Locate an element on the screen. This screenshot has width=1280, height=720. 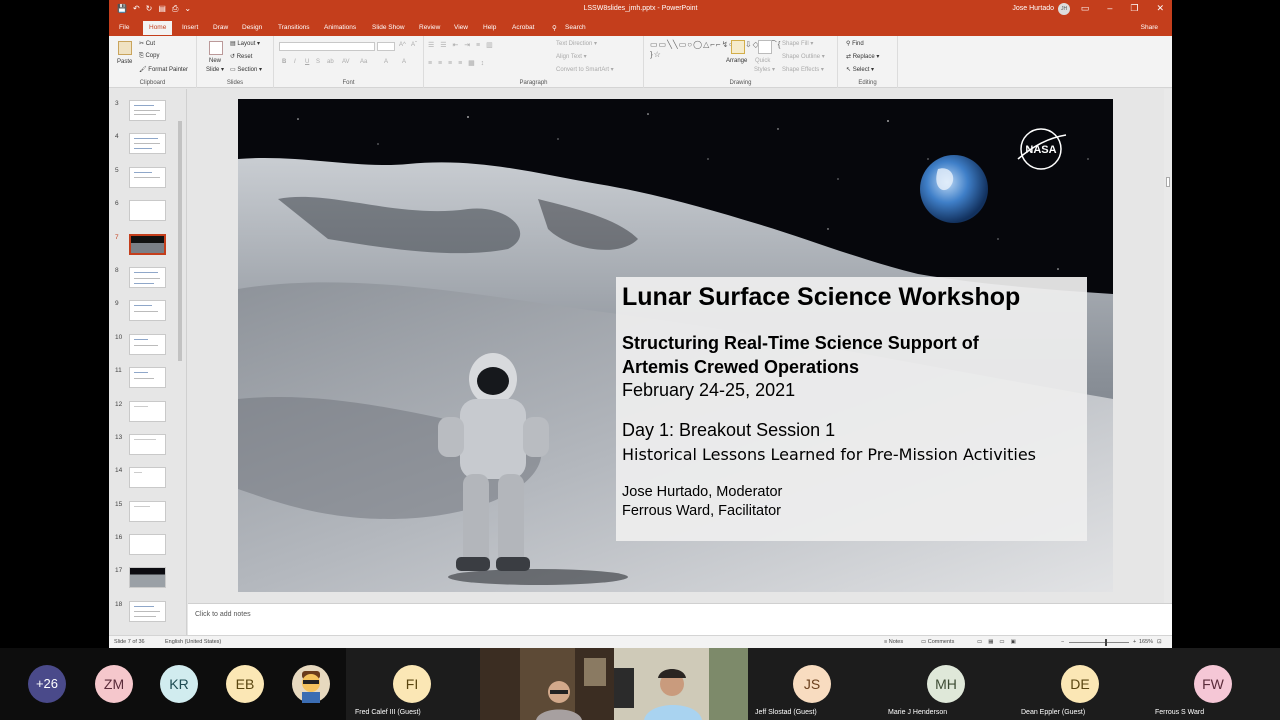
tab-help: Help is located at coordinates (489, 27).